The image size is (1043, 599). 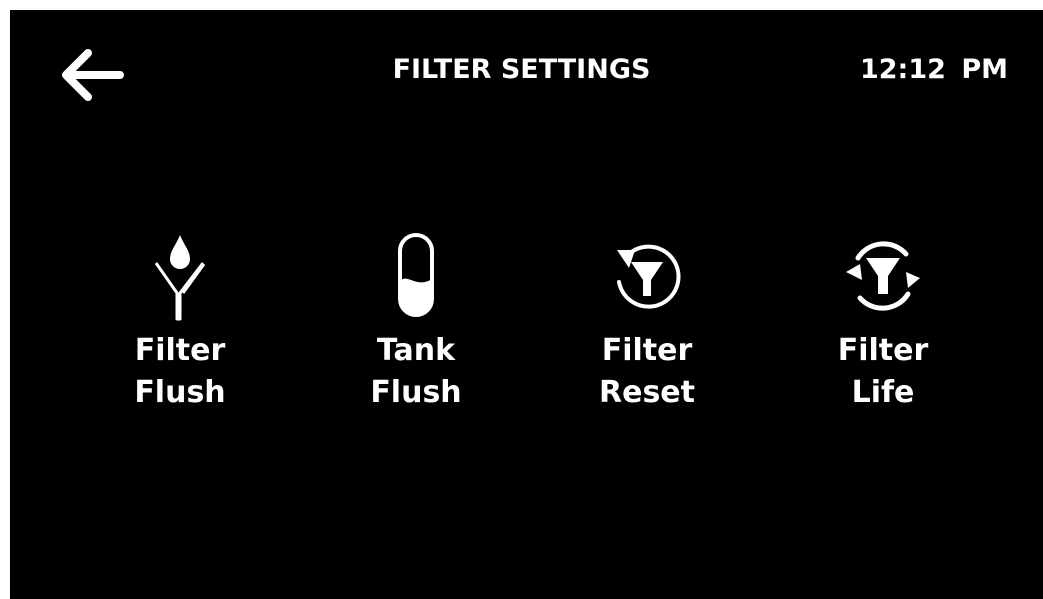 What do you see at coordinates (180, 325) in the screenshot?
I see `filter-flush-button: Filter Flush` at bounding box center [180, 325].